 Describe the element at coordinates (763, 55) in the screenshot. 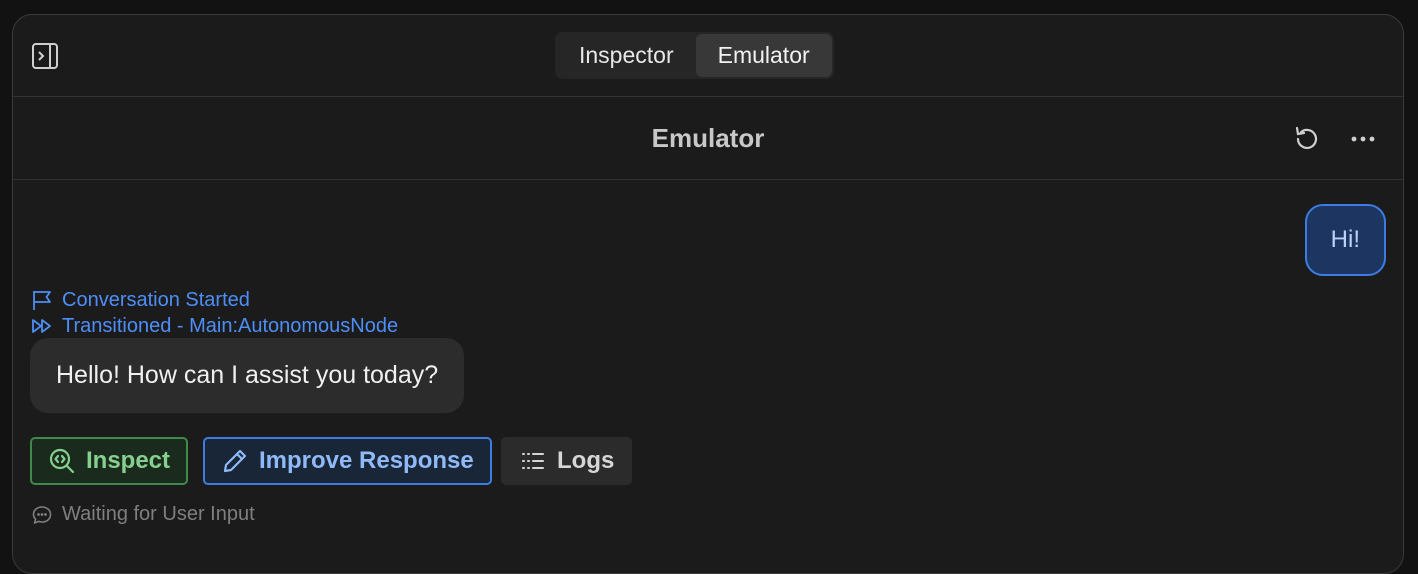

I see `tab-emulator: Emulator` at that location.